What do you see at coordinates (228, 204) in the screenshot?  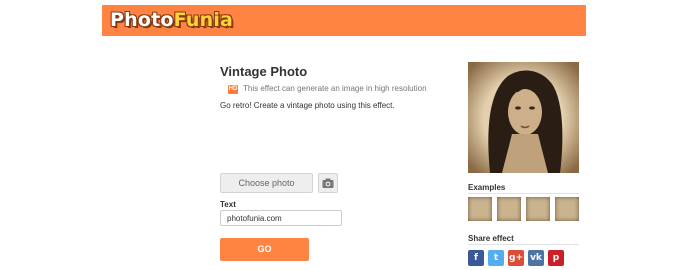 I see `text-field-label: Text` at bounding box center [228, 204].